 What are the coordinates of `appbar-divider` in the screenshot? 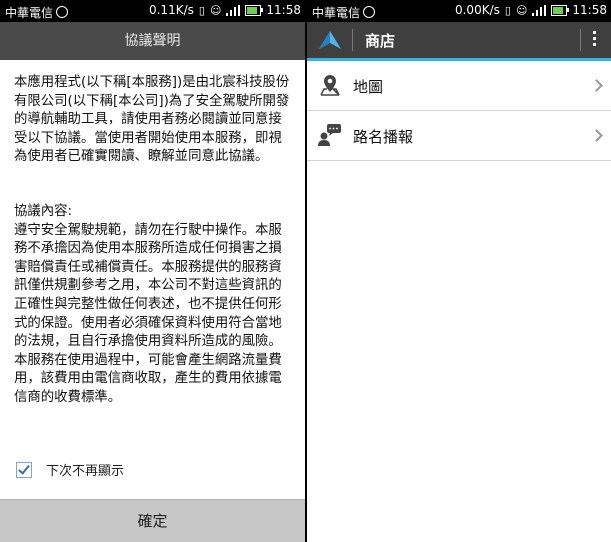 It's located at (352, 40).